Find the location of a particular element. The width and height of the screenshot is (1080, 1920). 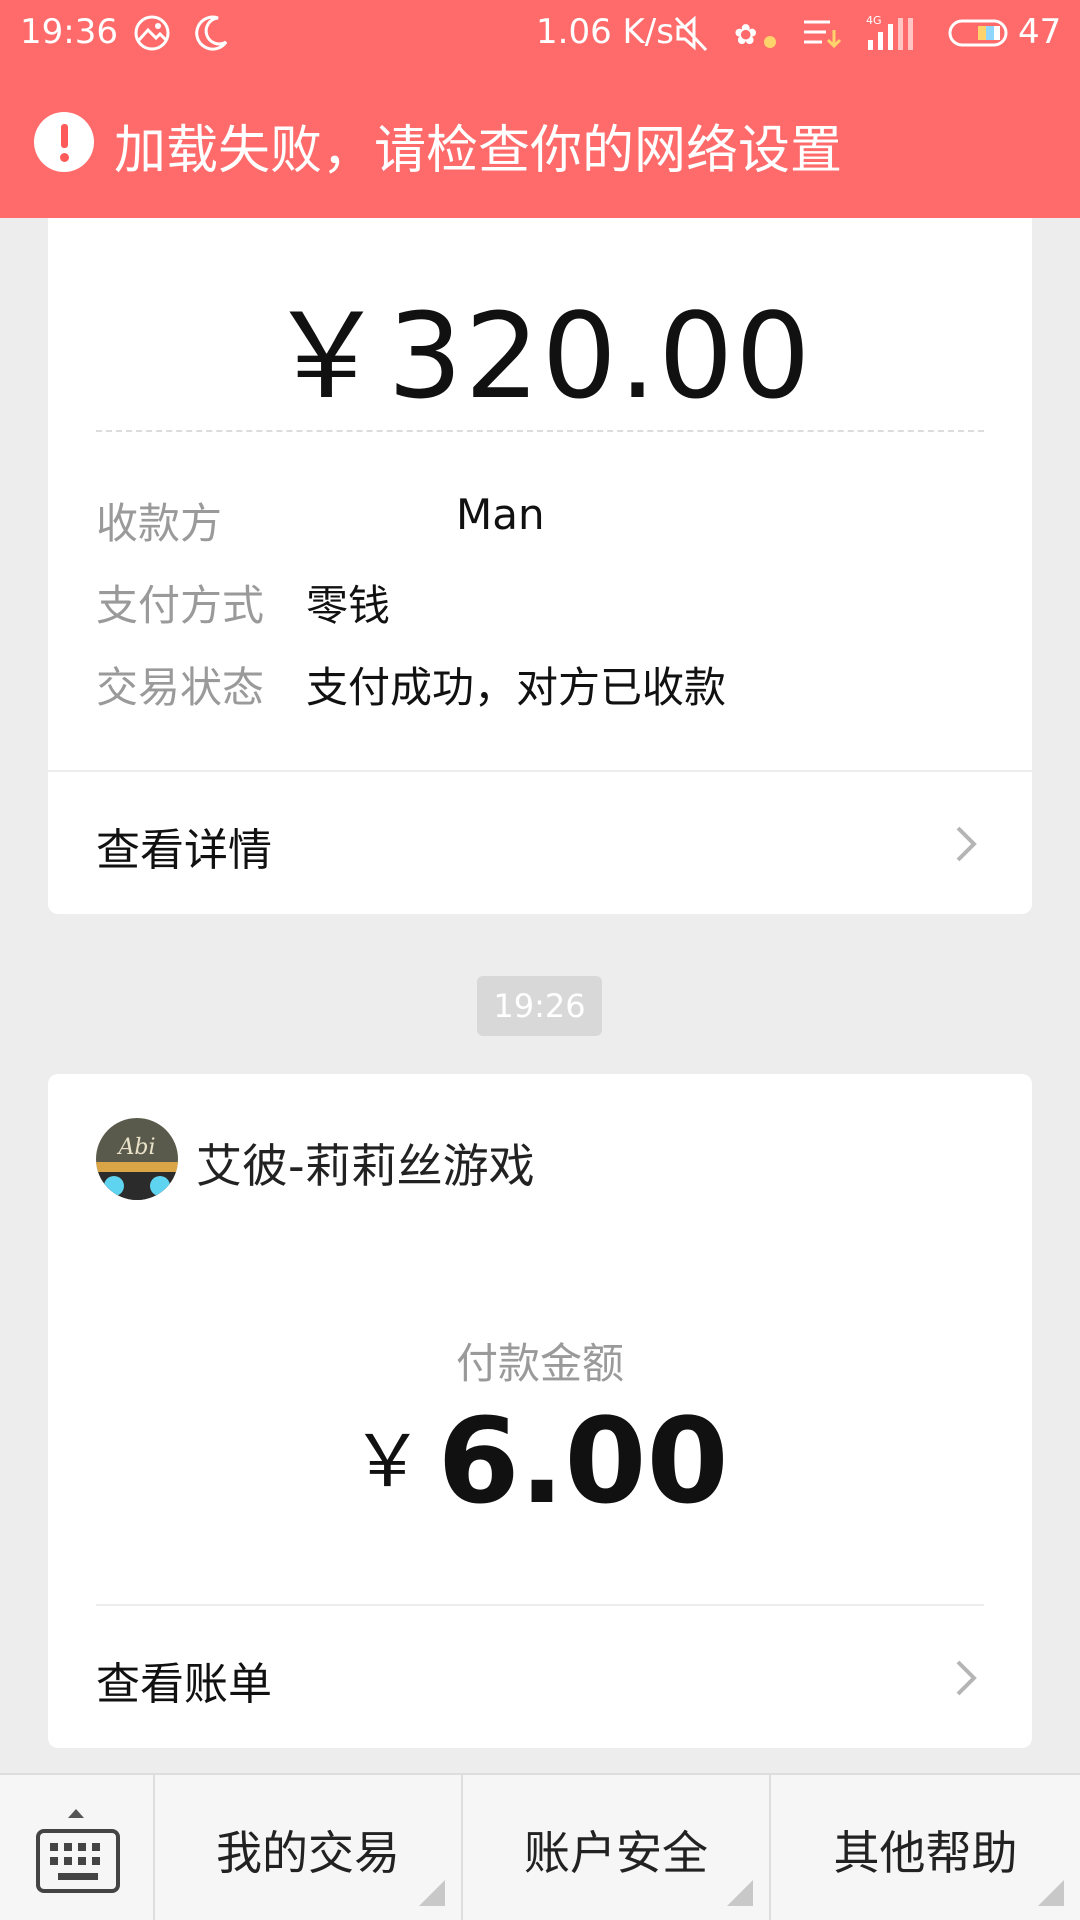

view-details-row: 查看详情 is located at coordinates (540, 844).